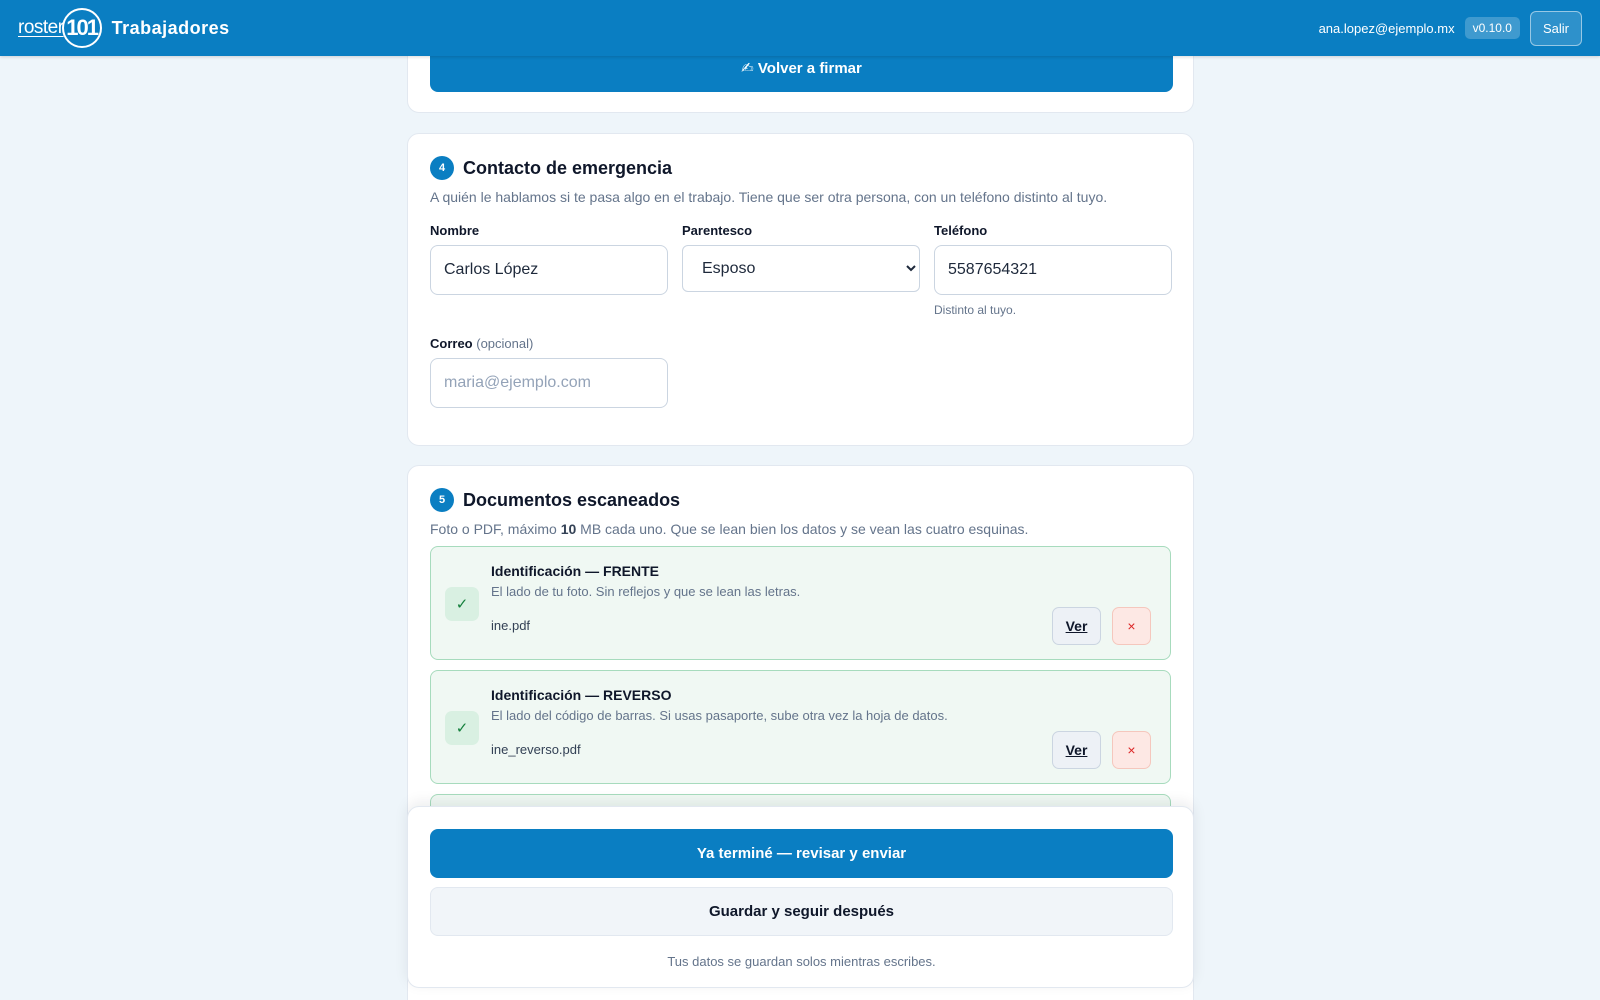 This screenshot has width=1600, height=1000. What do you see at coordinates (975, 310) in the screenshot?
I see `phone-hint: Distinto al tuyo.` at bounding box center [975, 310].